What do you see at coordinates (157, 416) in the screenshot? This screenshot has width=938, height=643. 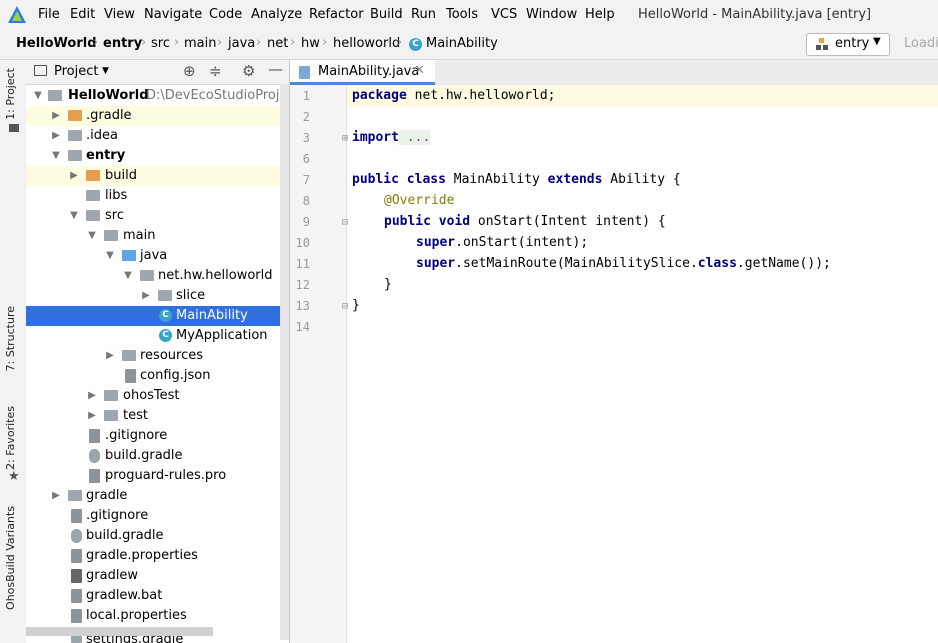 I see `tree-item-test: ▶ test` at bounding box center [157, 416].